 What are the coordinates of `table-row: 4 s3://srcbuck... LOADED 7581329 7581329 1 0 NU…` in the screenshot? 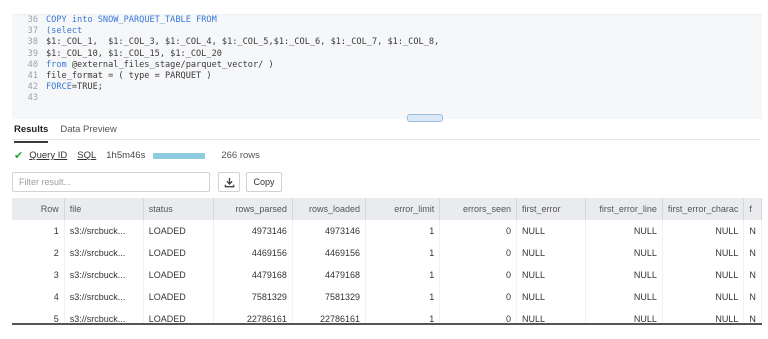 It's located at (387, 297).